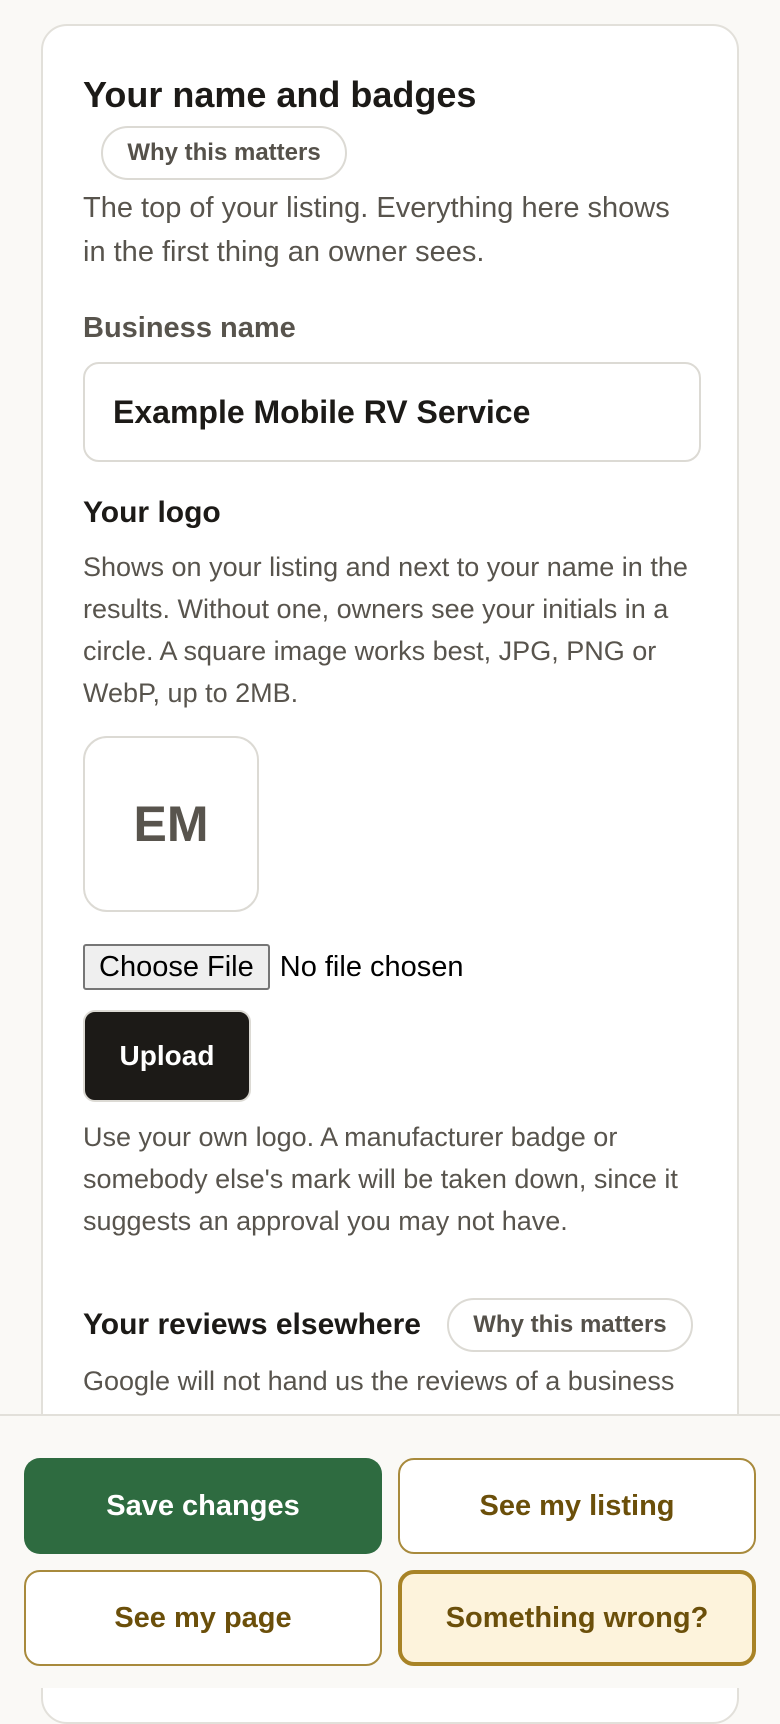 This screenshot has width=780, height=1724. I want to click on logo-title: Your logo, so click(152, 512).